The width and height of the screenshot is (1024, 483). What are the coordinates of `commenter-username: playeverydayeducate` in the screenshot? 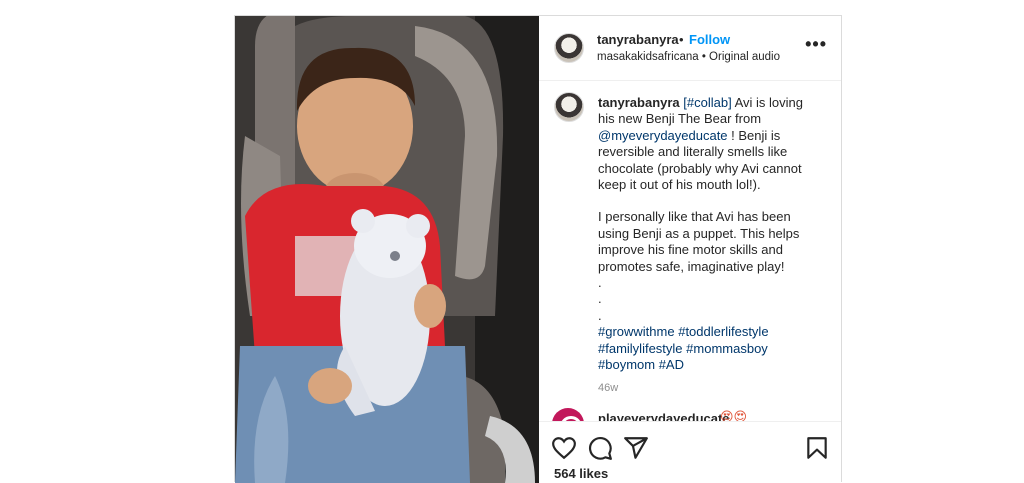 It's located at (664, 416).